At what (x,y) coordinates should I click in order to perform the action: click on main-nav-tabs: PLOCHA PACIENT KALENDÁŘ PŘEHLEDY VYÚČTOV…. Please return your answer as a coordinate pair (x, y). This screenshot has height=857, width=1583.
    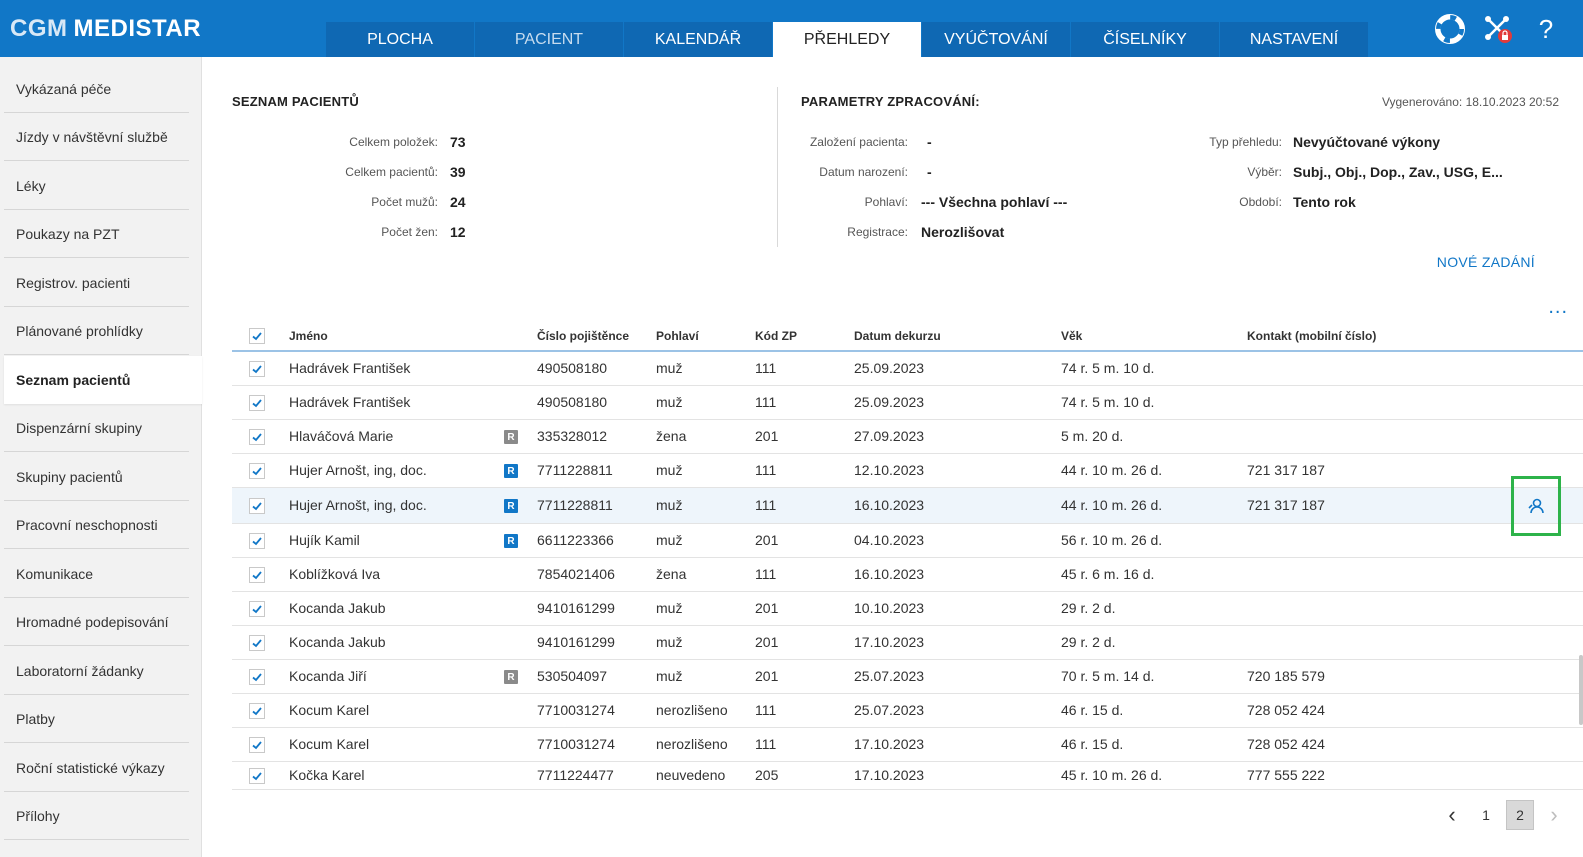
    Looking at the image, I should click on (847, 39).